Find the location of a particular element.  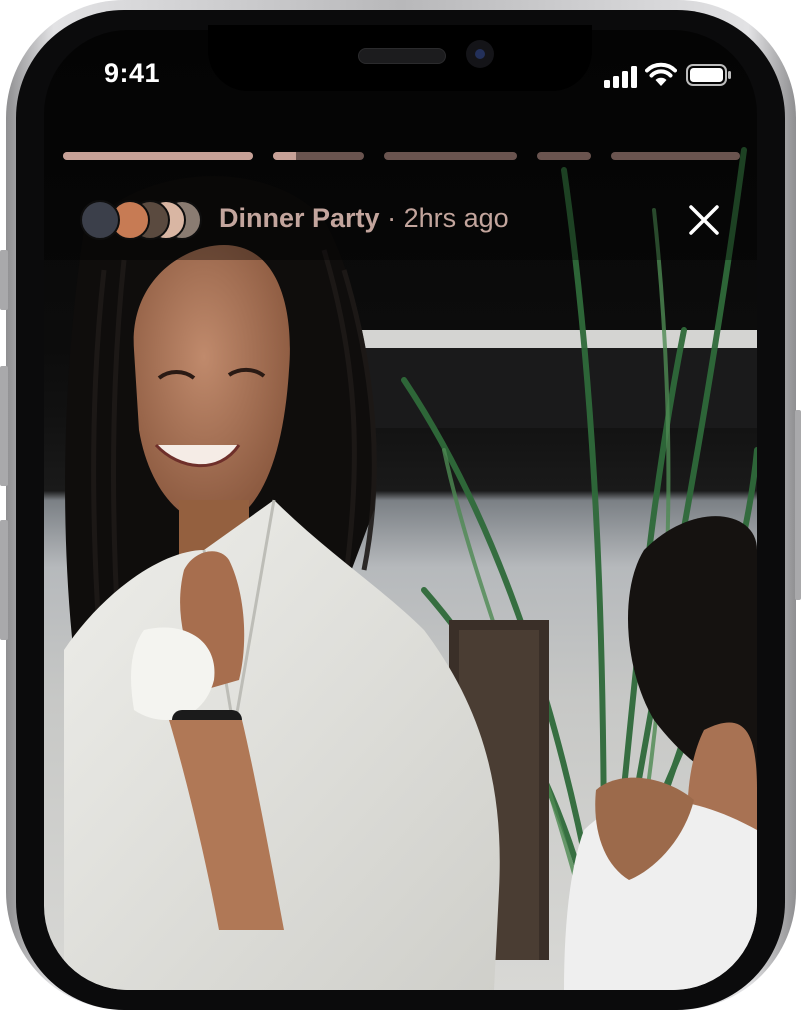

side-button-volume-up is located at coordinates (4, 426).